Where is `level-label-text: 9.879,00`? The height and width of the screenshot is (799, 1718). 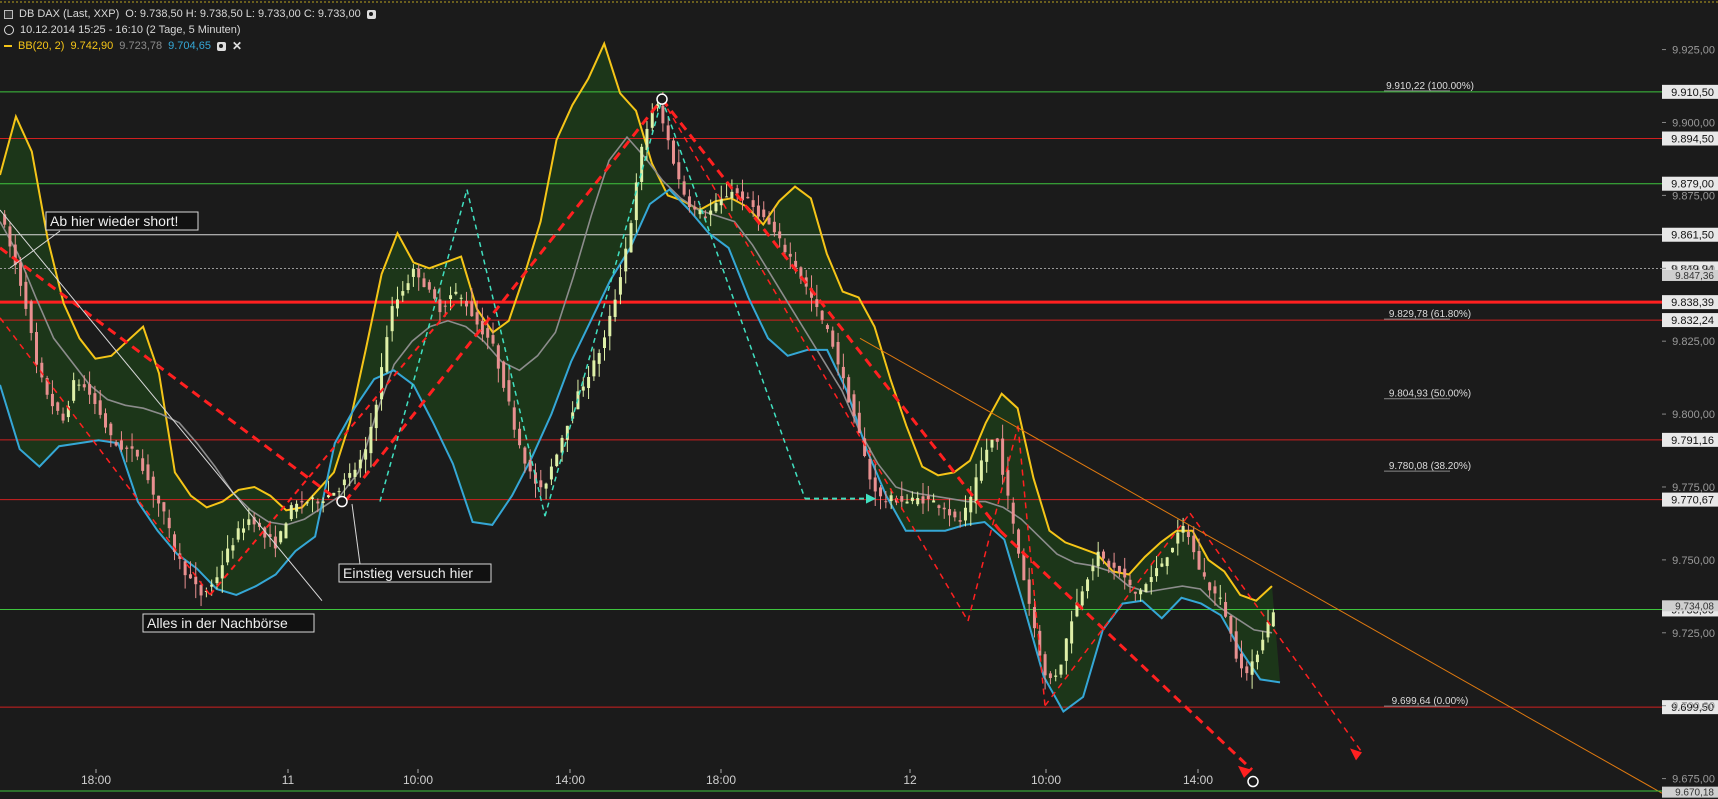 level-label-text: 9.879,00 is located at coordinates (1692, 185).